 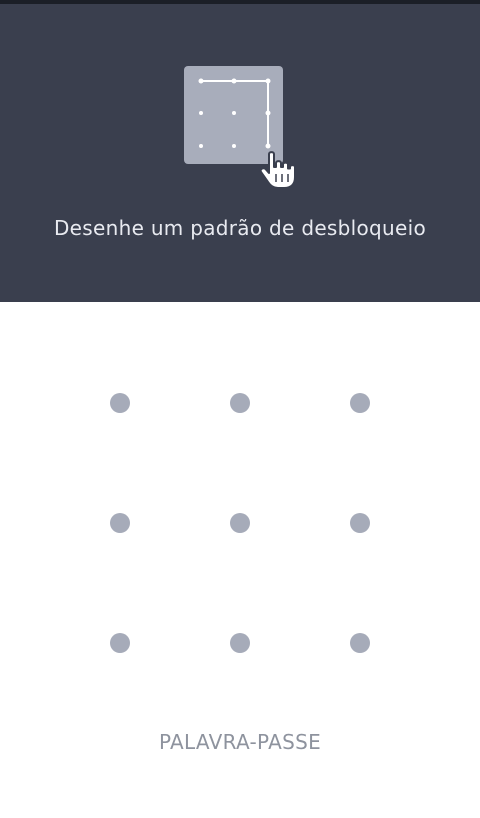 What do you see at coordinates (240, 742) in the screenshot?
I see `password-button: PALAVRA-PASSE` at bounding box center [240, 742].